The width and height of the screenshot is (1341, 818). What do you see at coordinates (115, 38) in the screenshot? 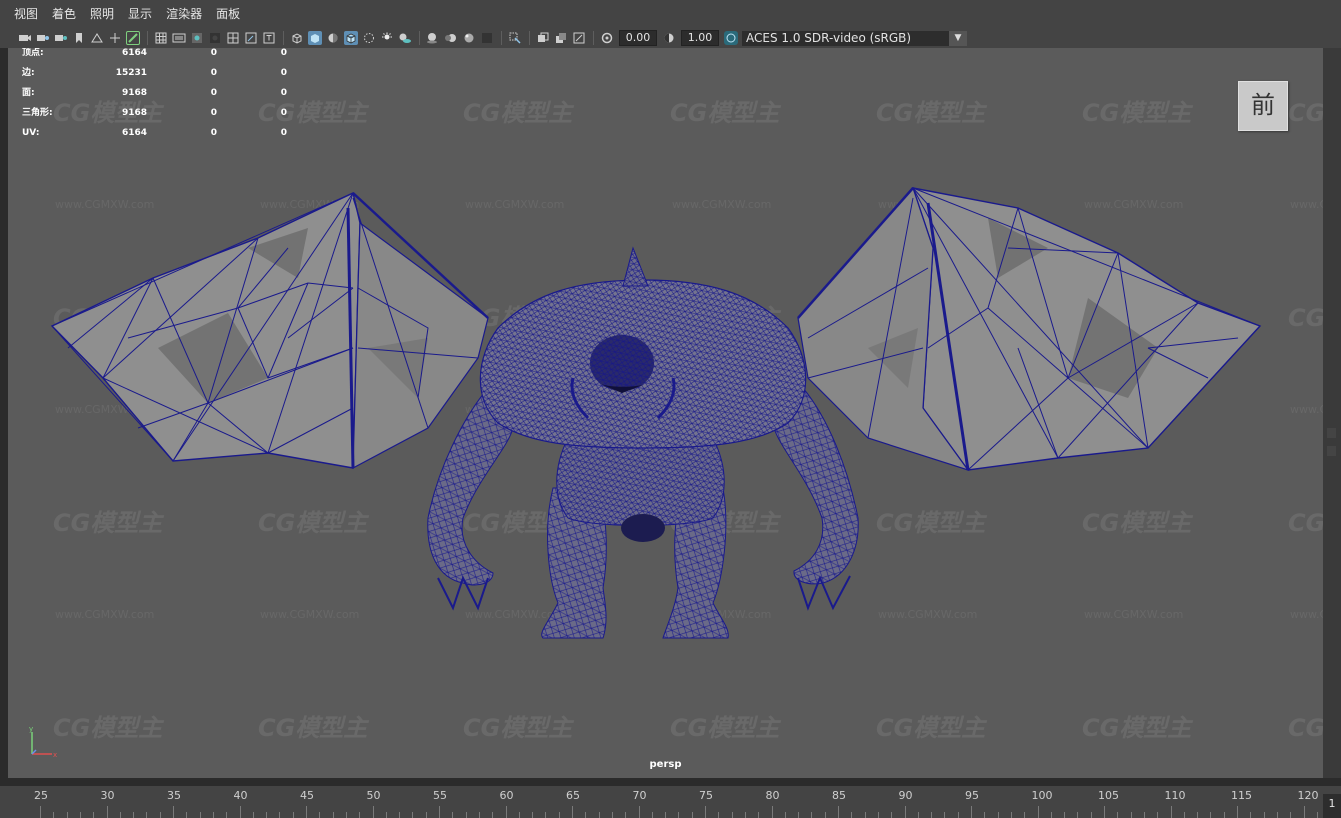
I see `2d-pan-zoom-icon` at bounding box center [115, 38].